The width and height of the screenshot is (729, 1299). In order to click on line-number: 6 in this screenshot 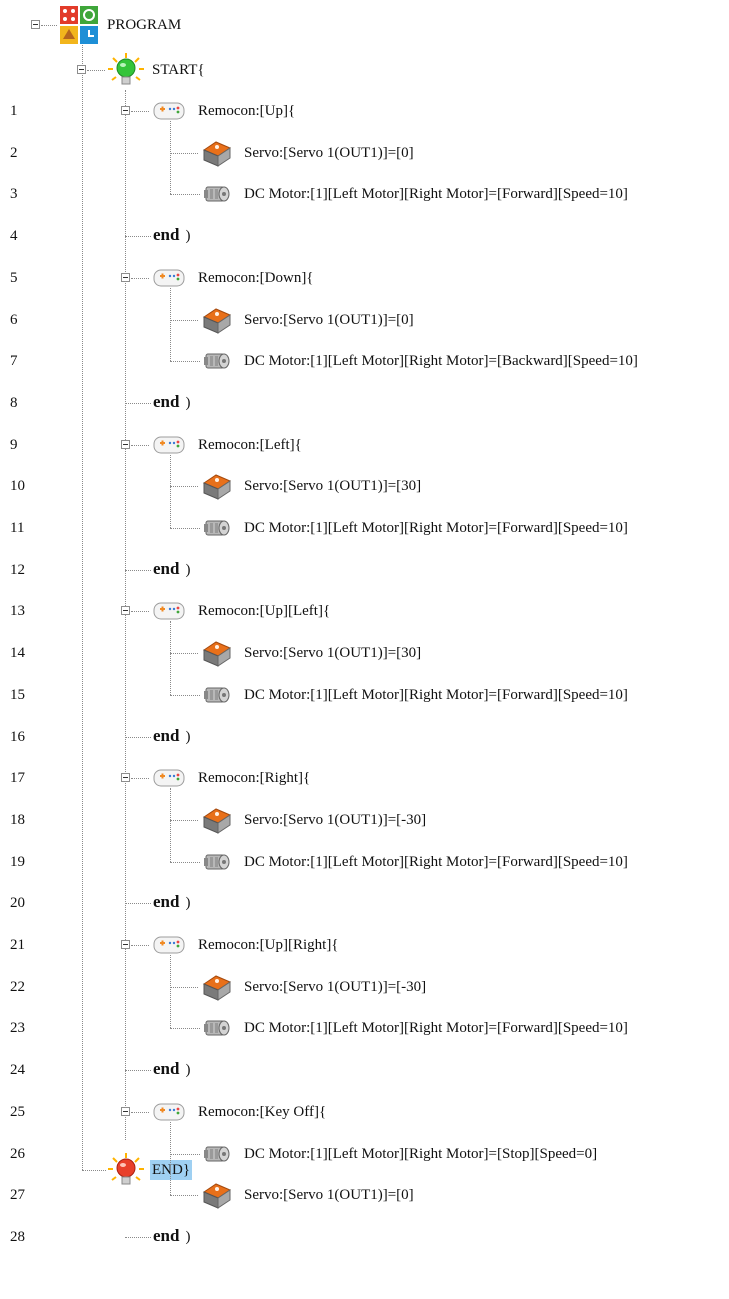, I will do `click(14, 320)`.